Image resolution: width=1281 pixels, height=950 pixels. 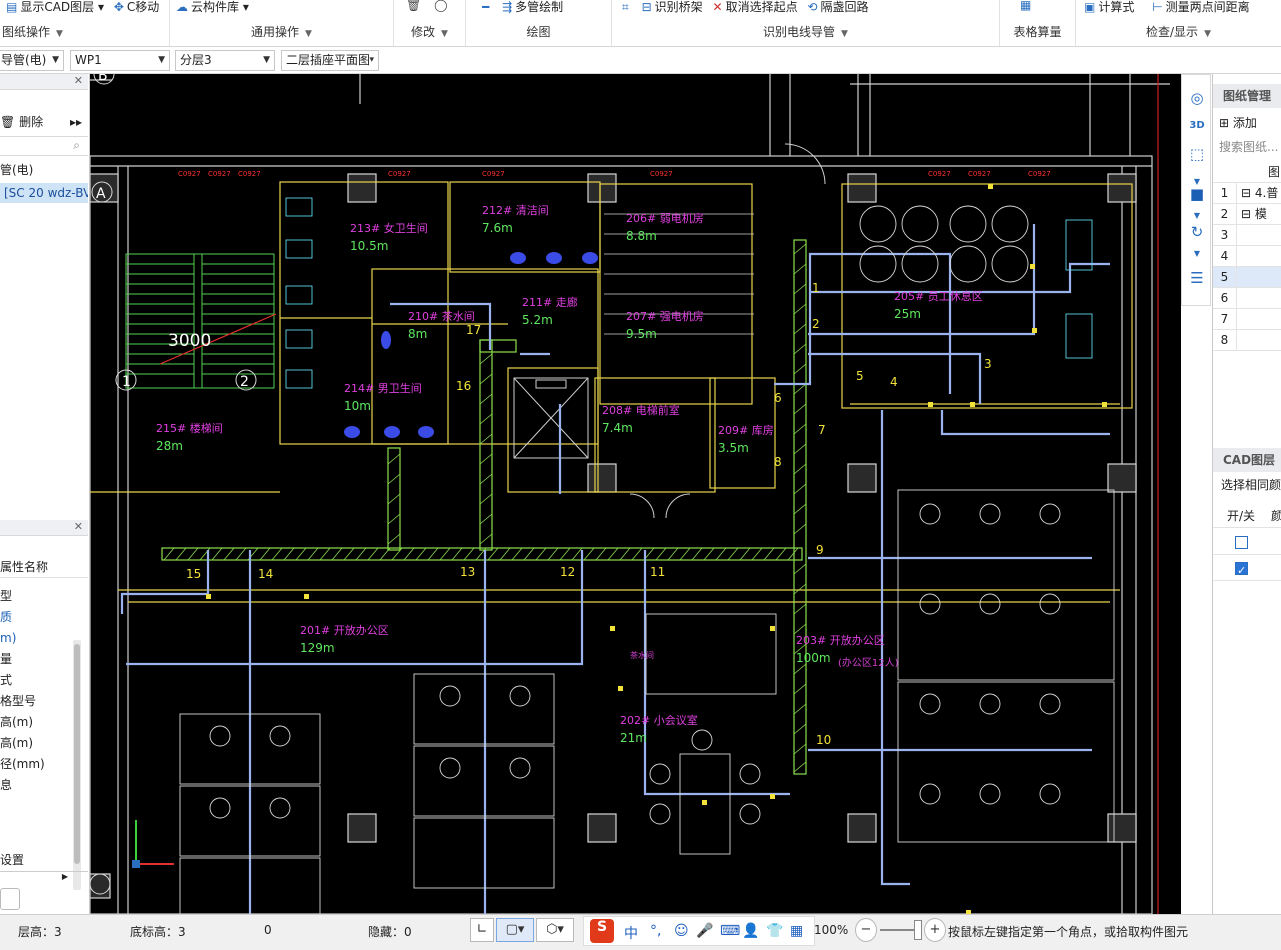 What do you see at coordinates (730, 931) in the screenshot?
I see `keyboard-icon: ⌨` at bounding box center [730, 931].